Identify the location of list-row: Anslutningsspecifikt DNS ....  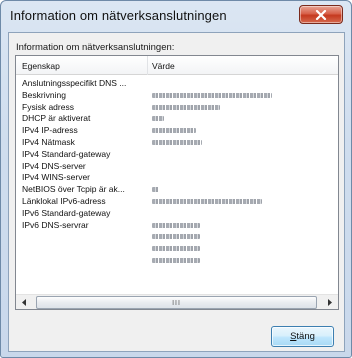
(177, 84).